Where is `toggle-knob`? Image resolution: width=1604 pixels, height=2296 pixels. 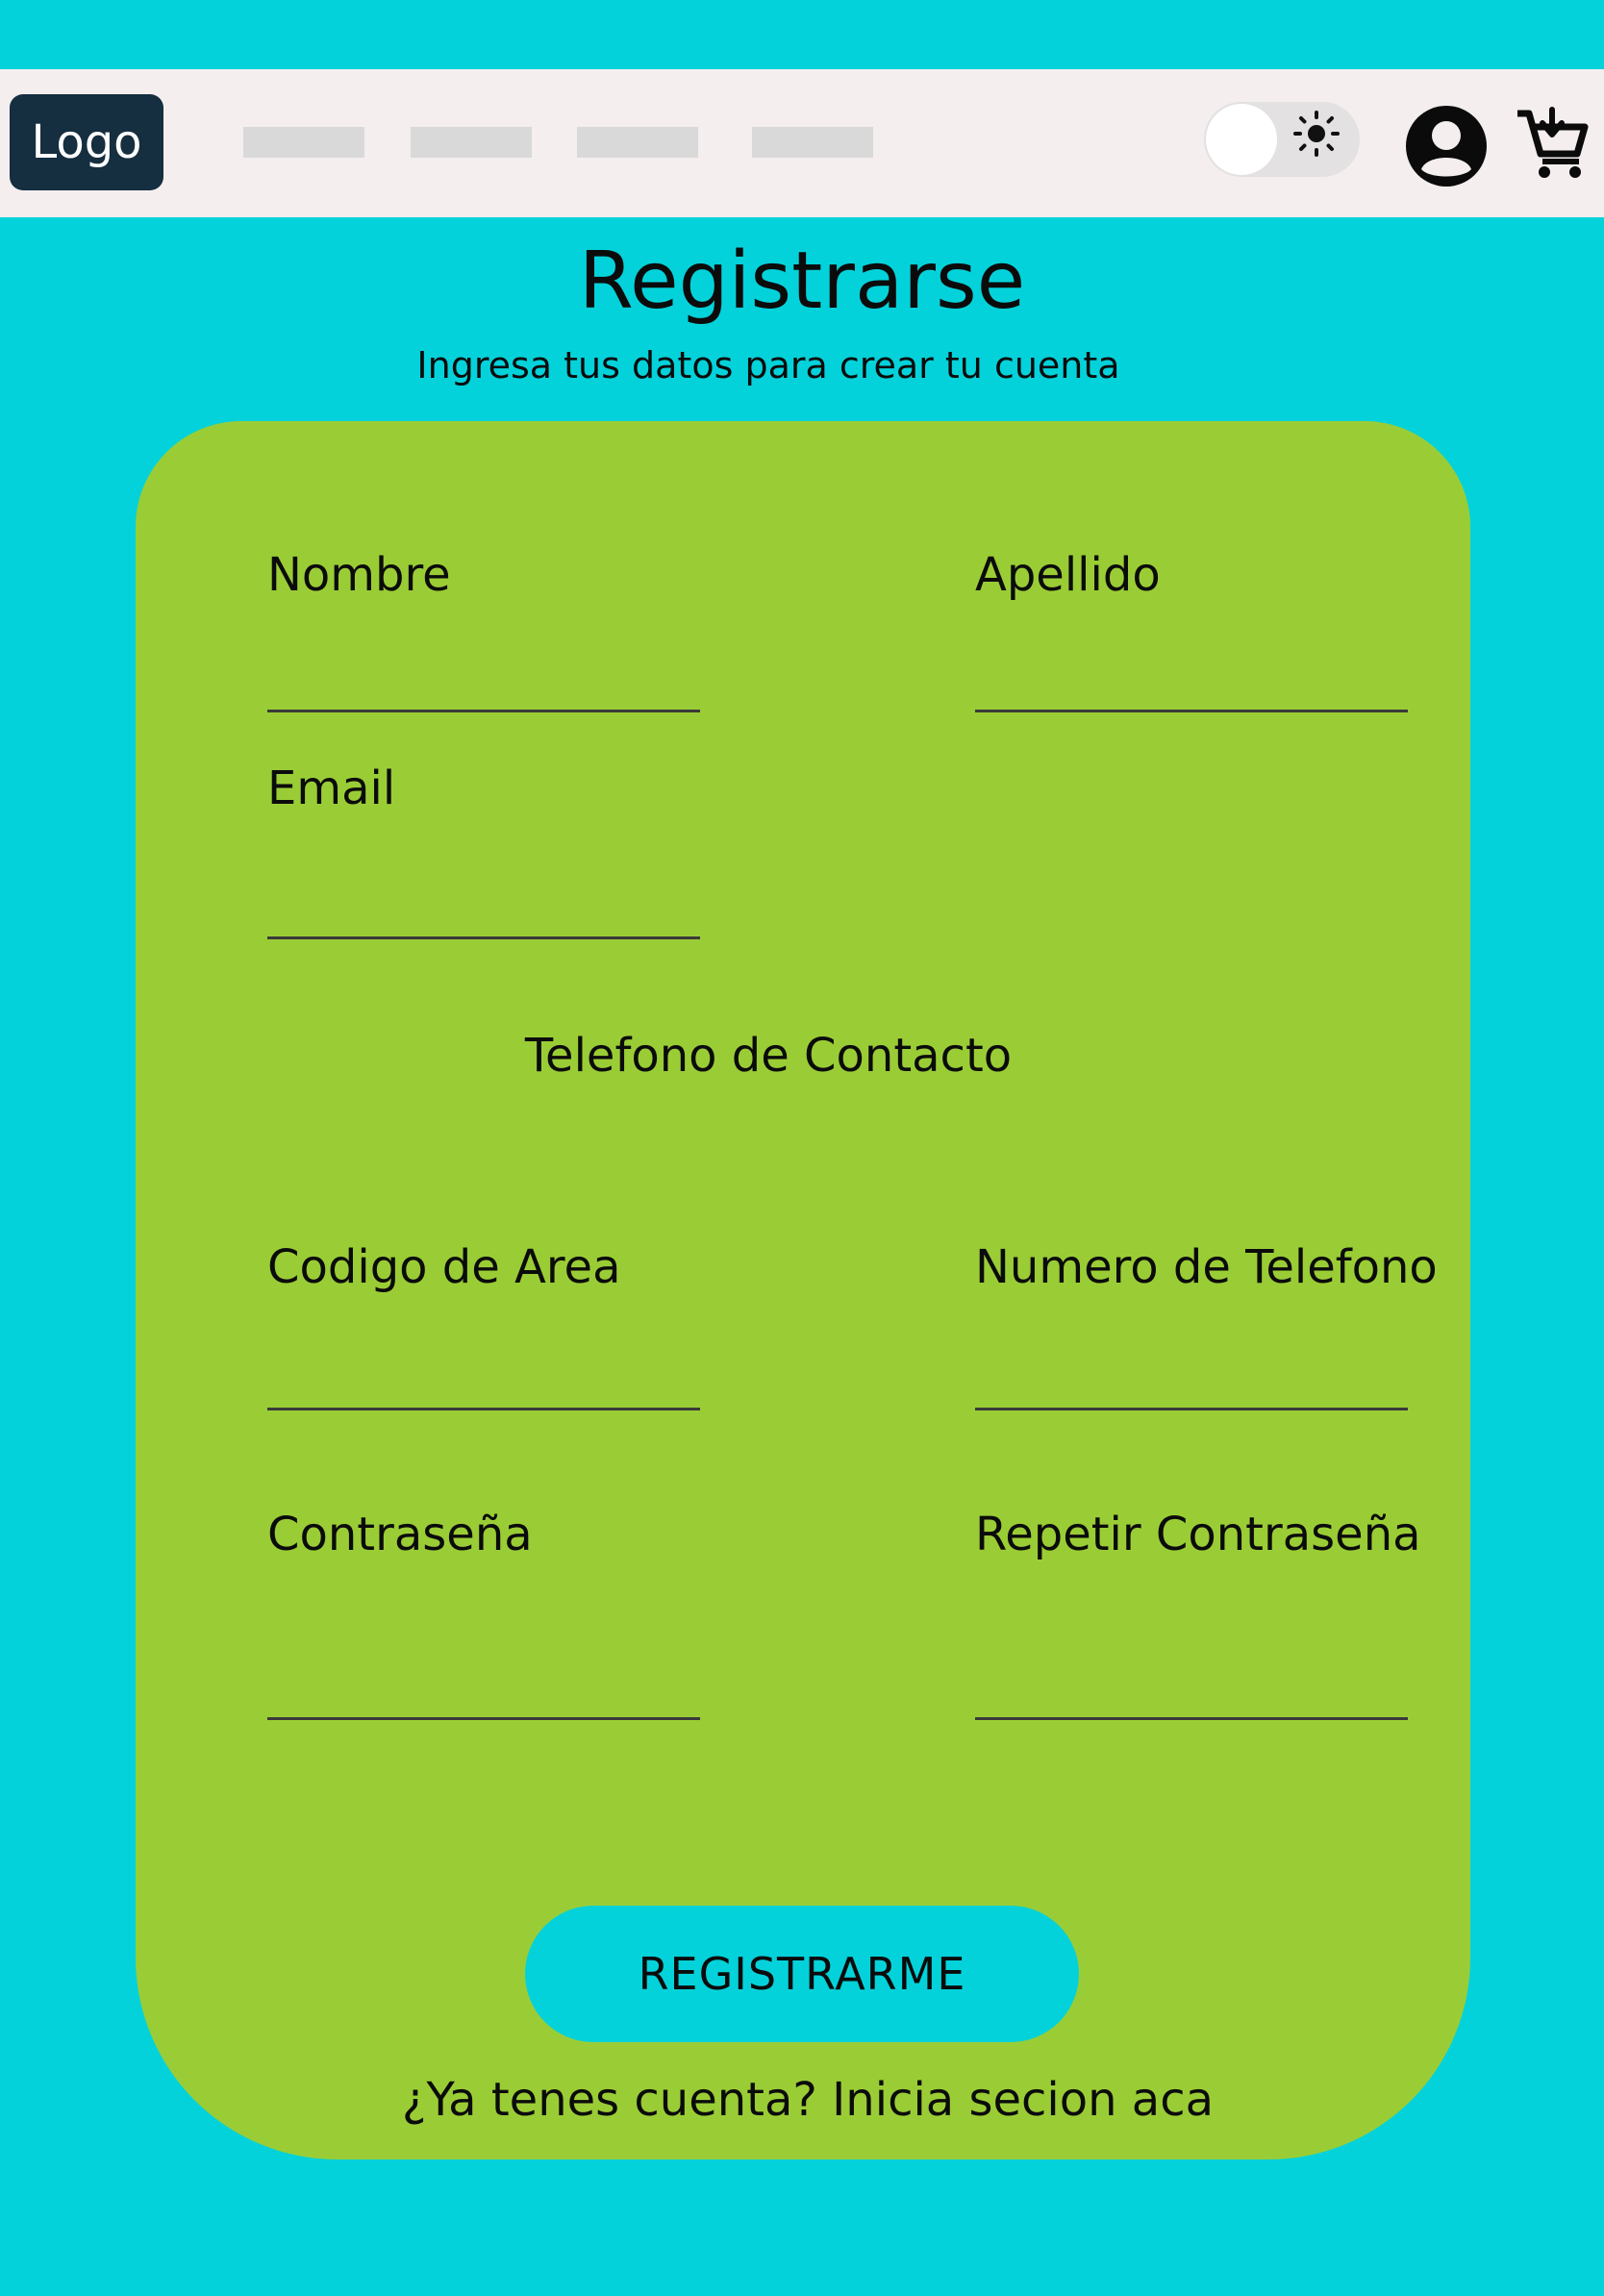 toggle-knob is located at coordinates (1241, 139).